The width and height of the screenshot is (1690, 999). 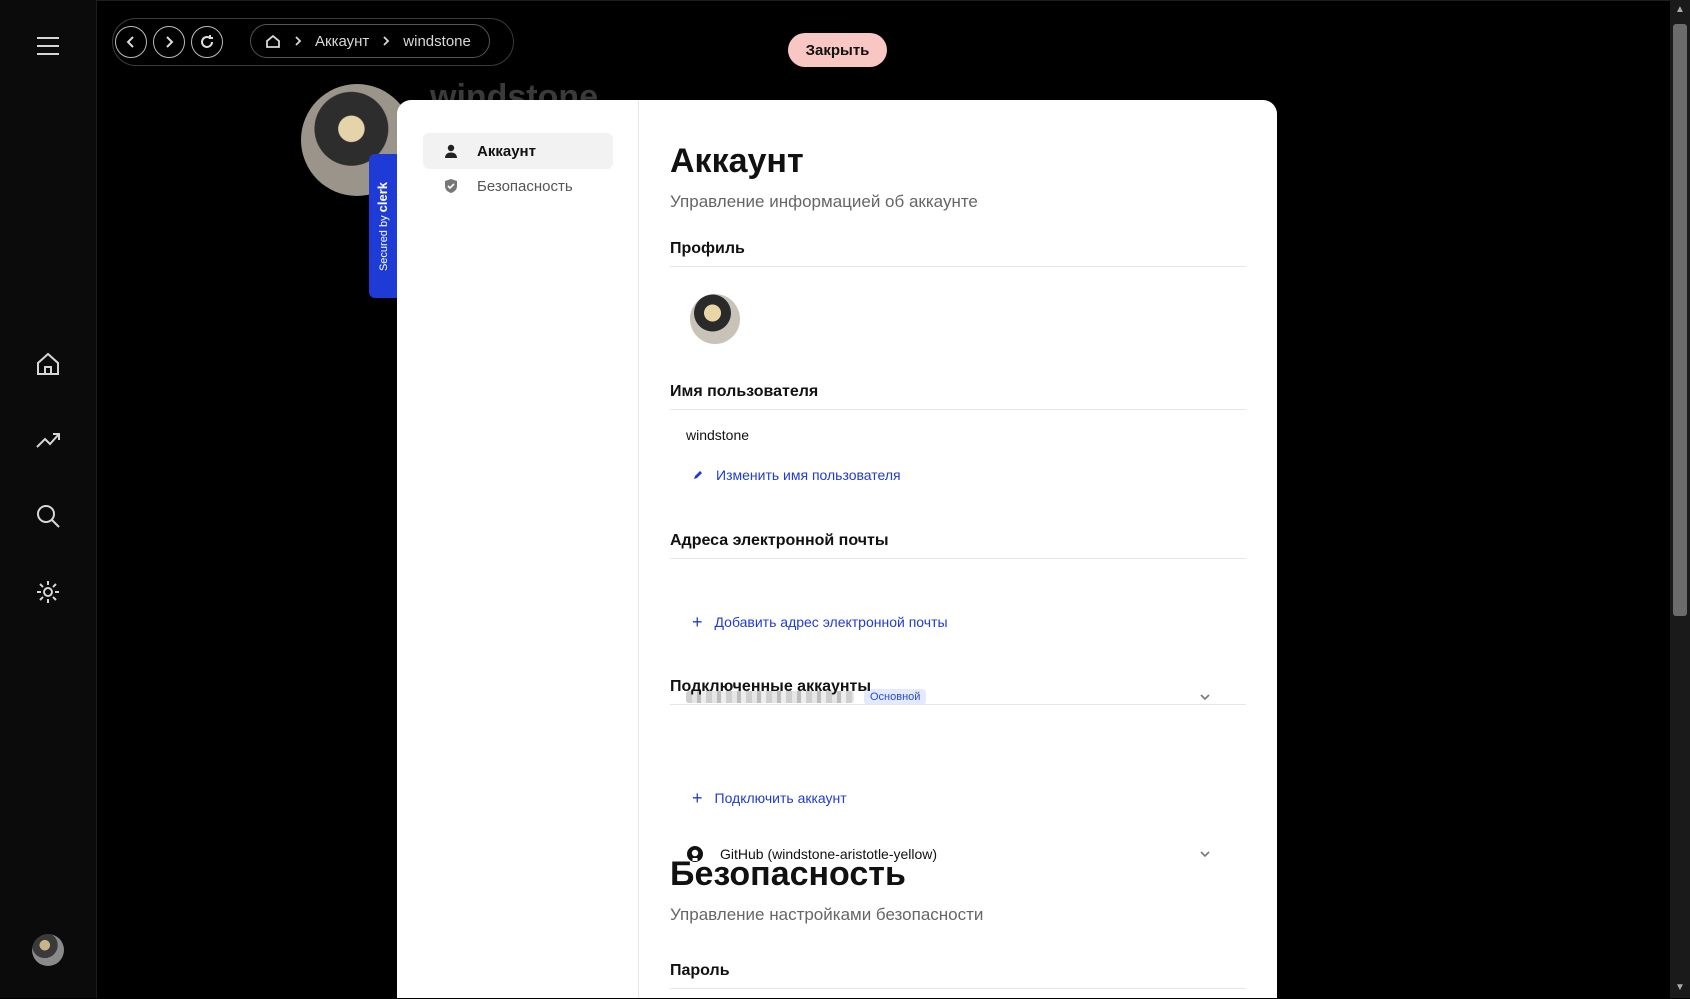 What do you see at coordinates (370, 41) in the screenshot?
I see `breadcrumb: Аккаунт windstone` at bounding box center [370, 41].